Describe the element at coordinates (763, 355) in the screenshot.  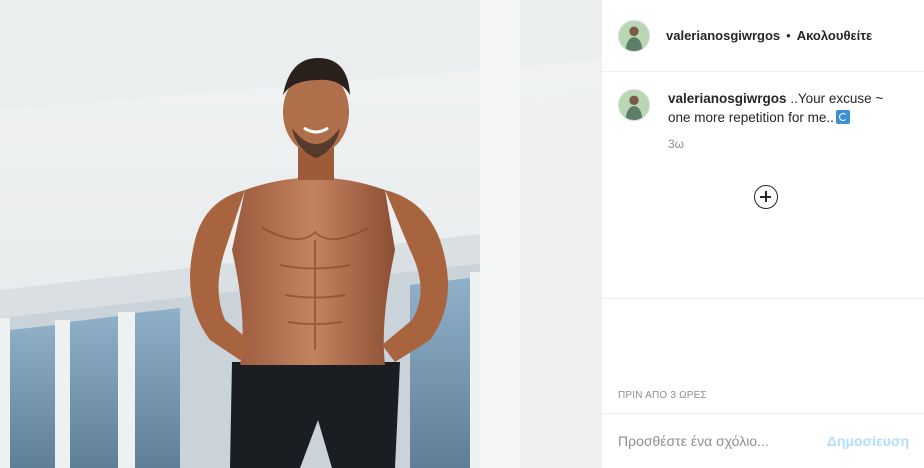
I see `post-actions: ΠΡΙΝ ΑΠΟ 3 ΩΡΕΣ` at that location.